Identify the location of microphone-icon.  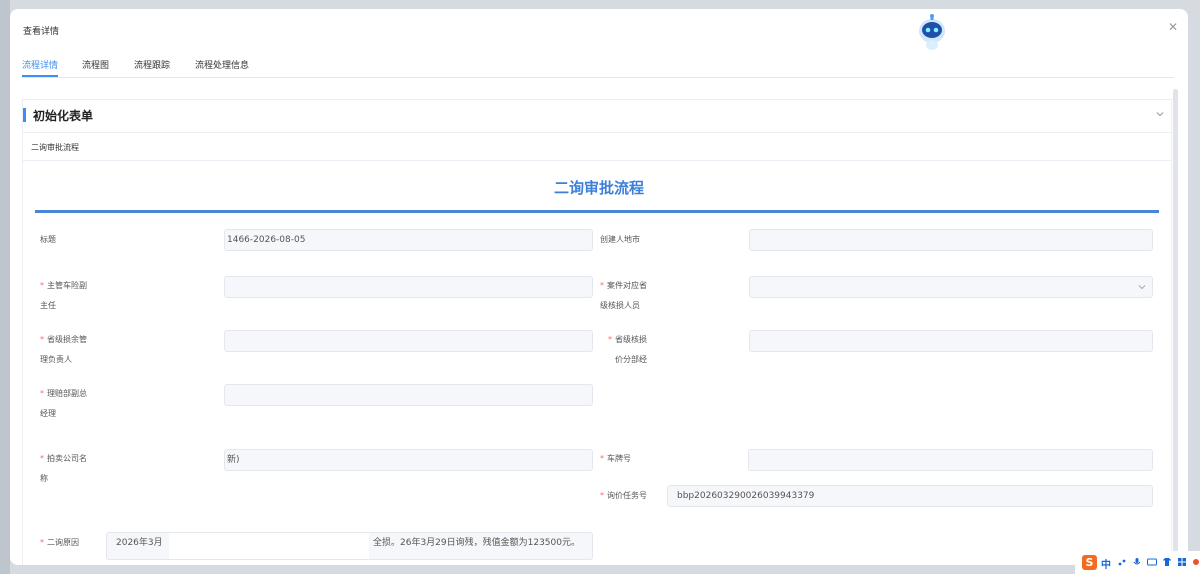
(1137, 562).